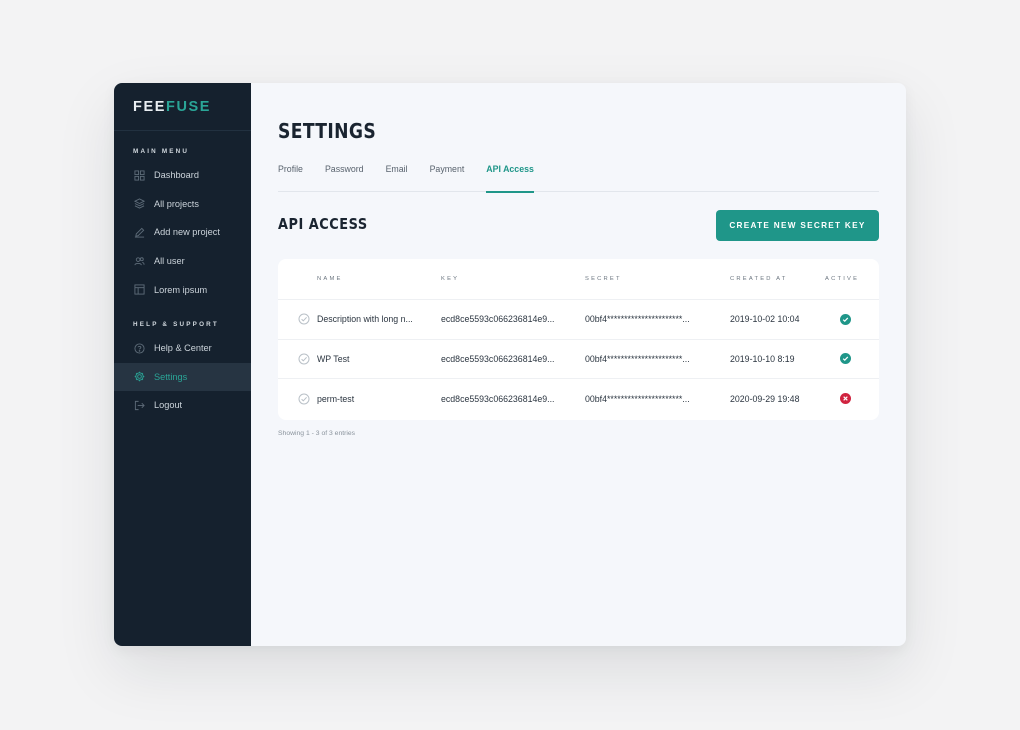 This screenshot has height=730, width=1020. I want to click on layers-icon, so click(139, 204).